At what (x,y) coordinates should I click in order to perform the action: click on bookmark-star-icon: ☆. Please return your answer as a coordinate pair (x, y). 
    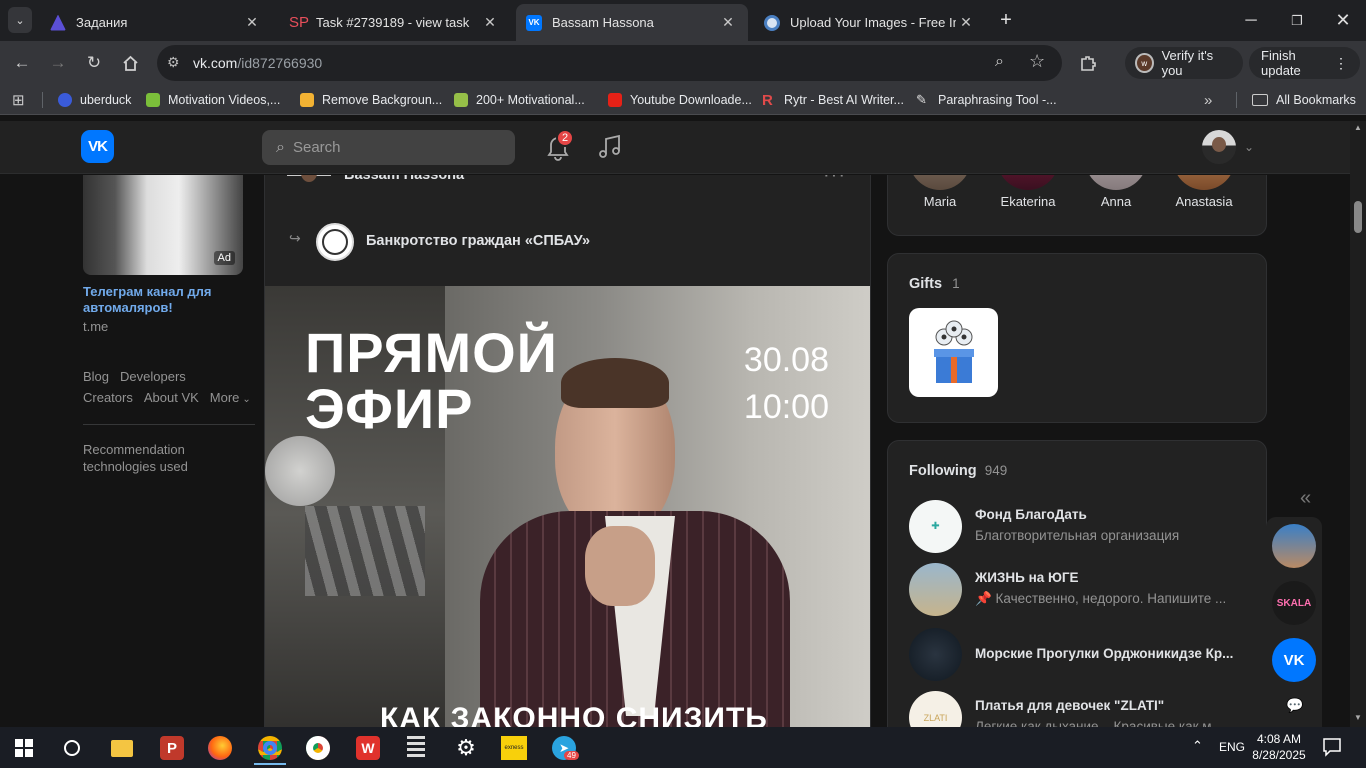
    Looking at the image, I should click on (1037, 61).